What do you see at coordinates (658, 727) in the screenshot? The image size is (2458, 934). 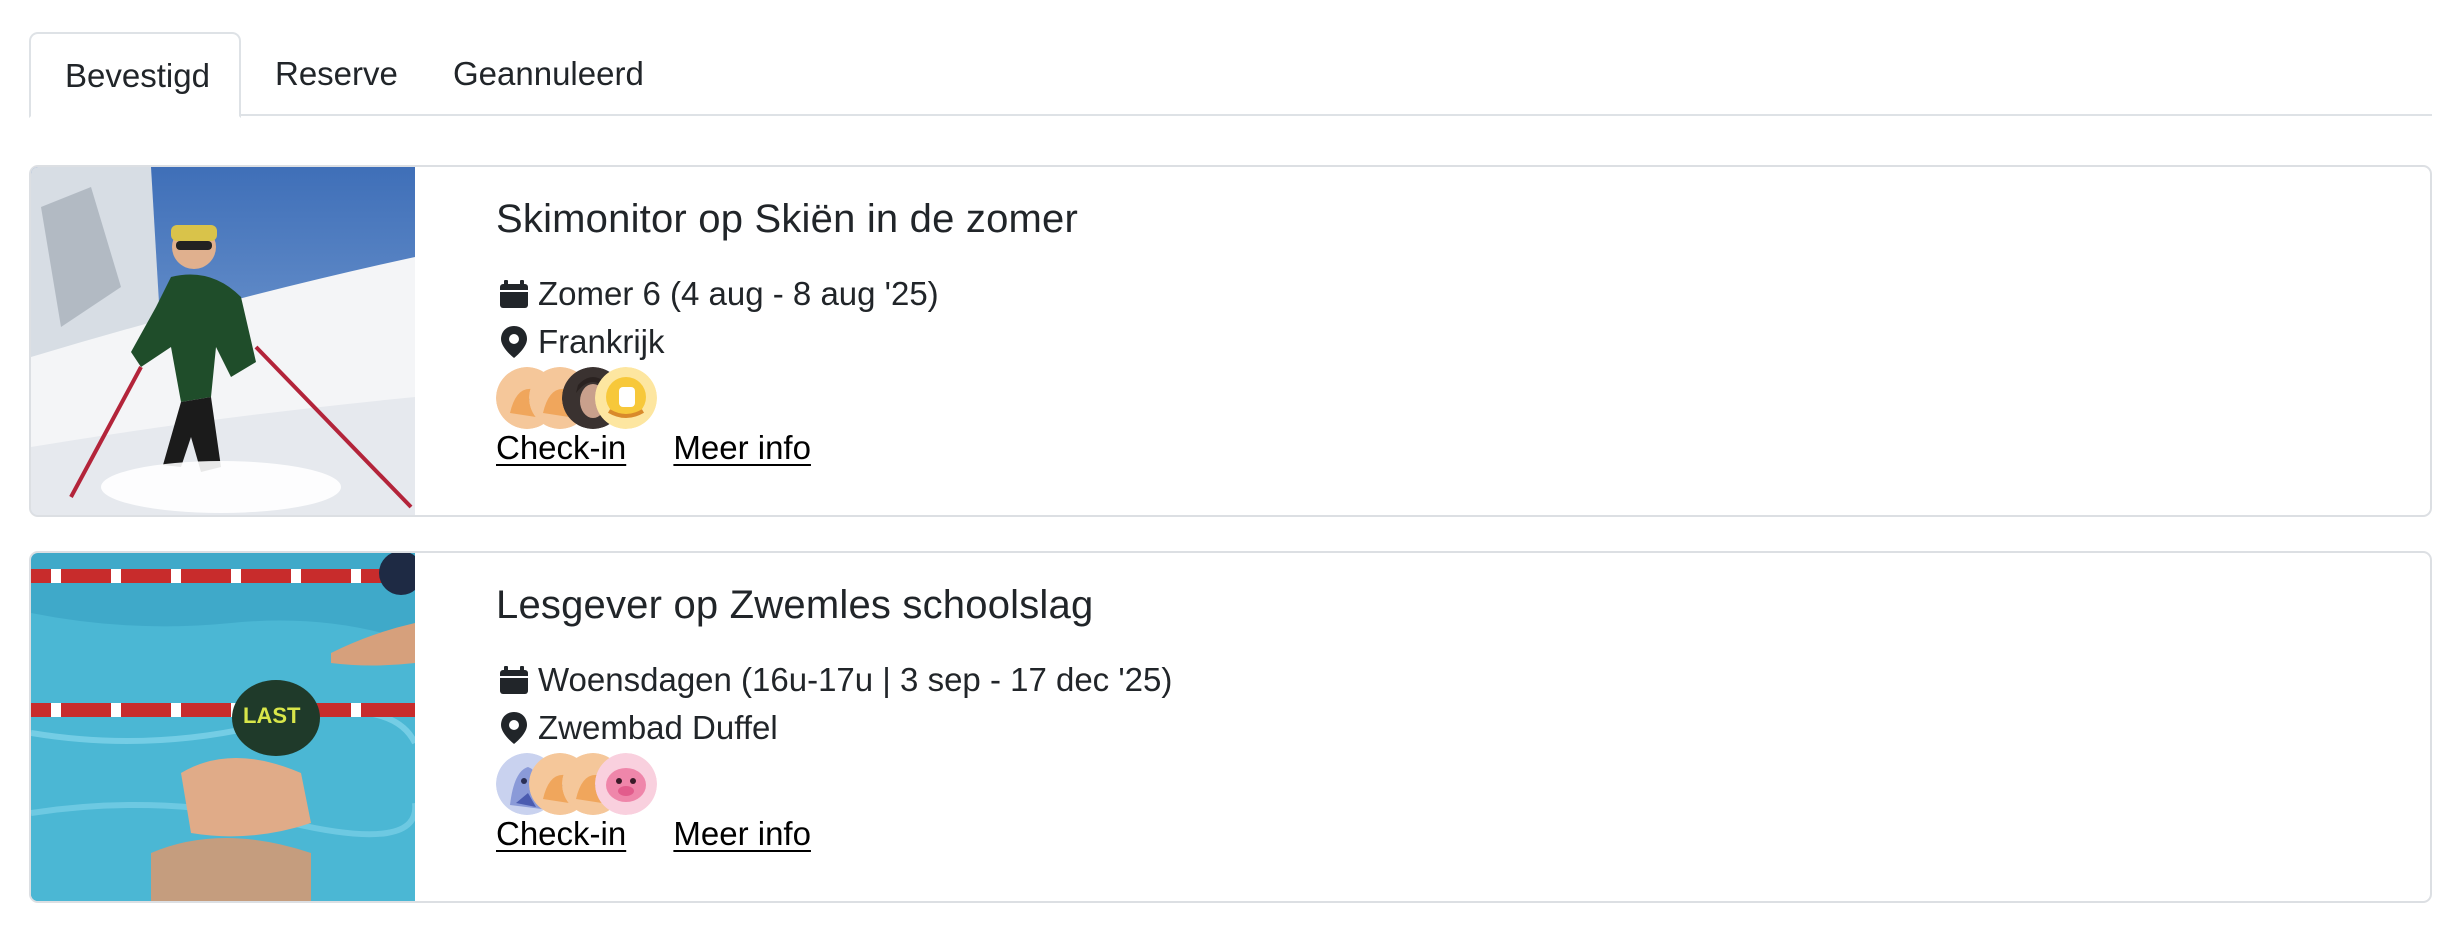 I see `booking-location-text: Zwembad Duffel` at bounding box center [658, 727].